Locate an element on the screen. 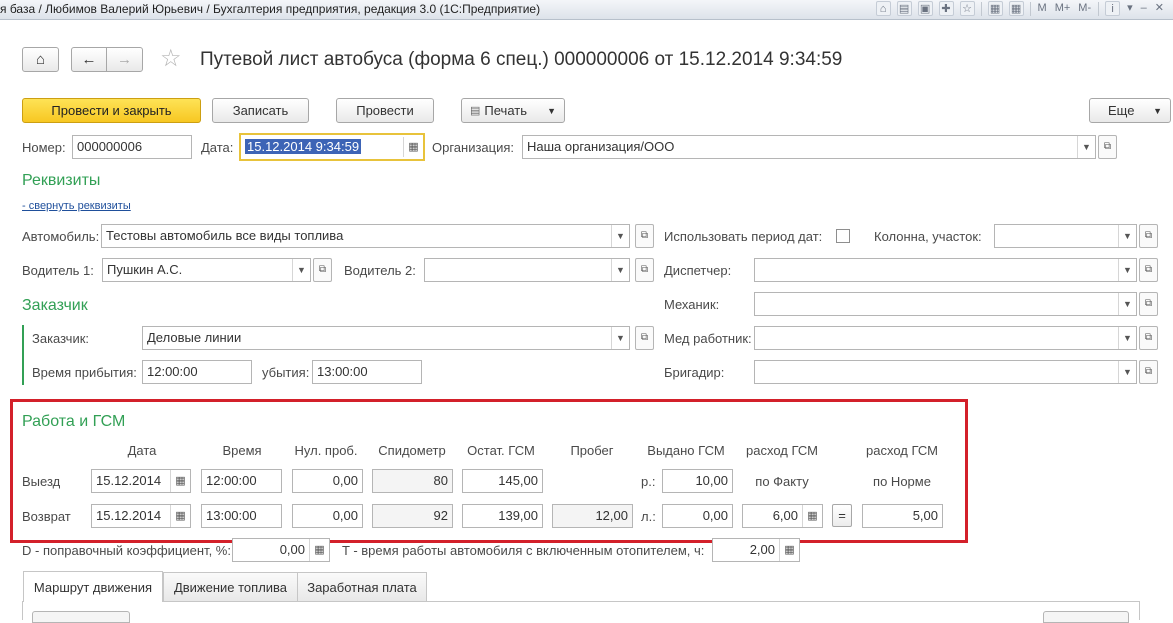  return-fact-field: 6,00 ▦ is located at coordinates (782, 516).